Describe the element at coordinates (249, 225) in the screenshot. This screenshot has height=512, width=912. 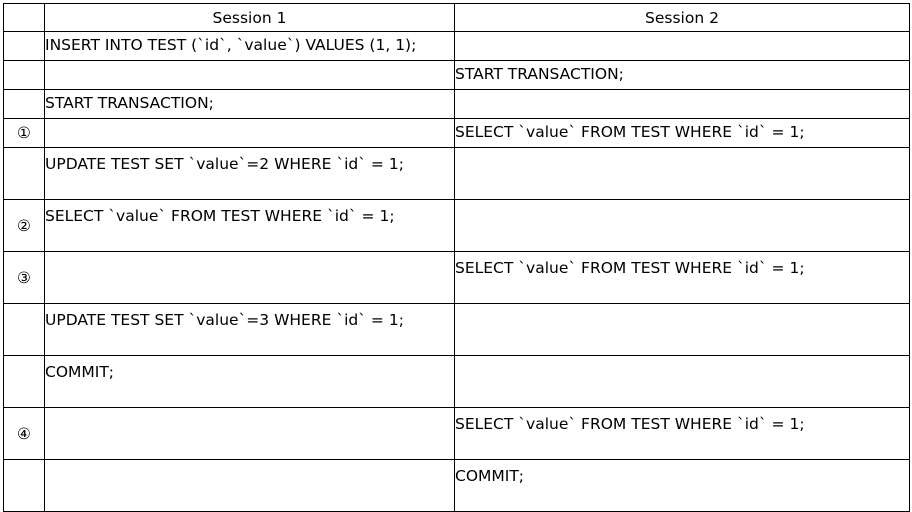
I see `session-1-statement: SELECT `value` FROM TEST WHERE `id` = 1;` at that location.